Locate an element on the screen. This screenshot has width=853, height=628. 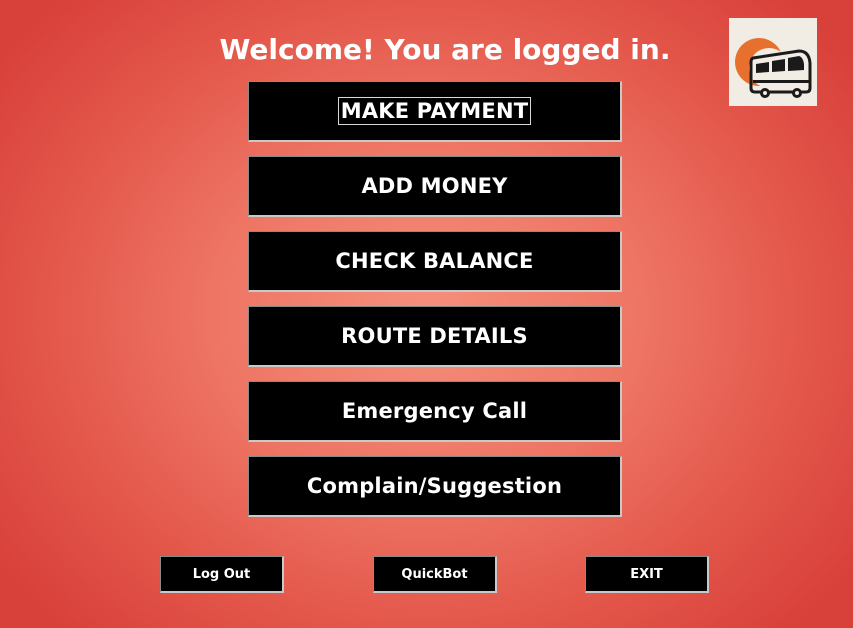
check-balance-button: CHECK BALANCE is located at coordinates (435, 261).